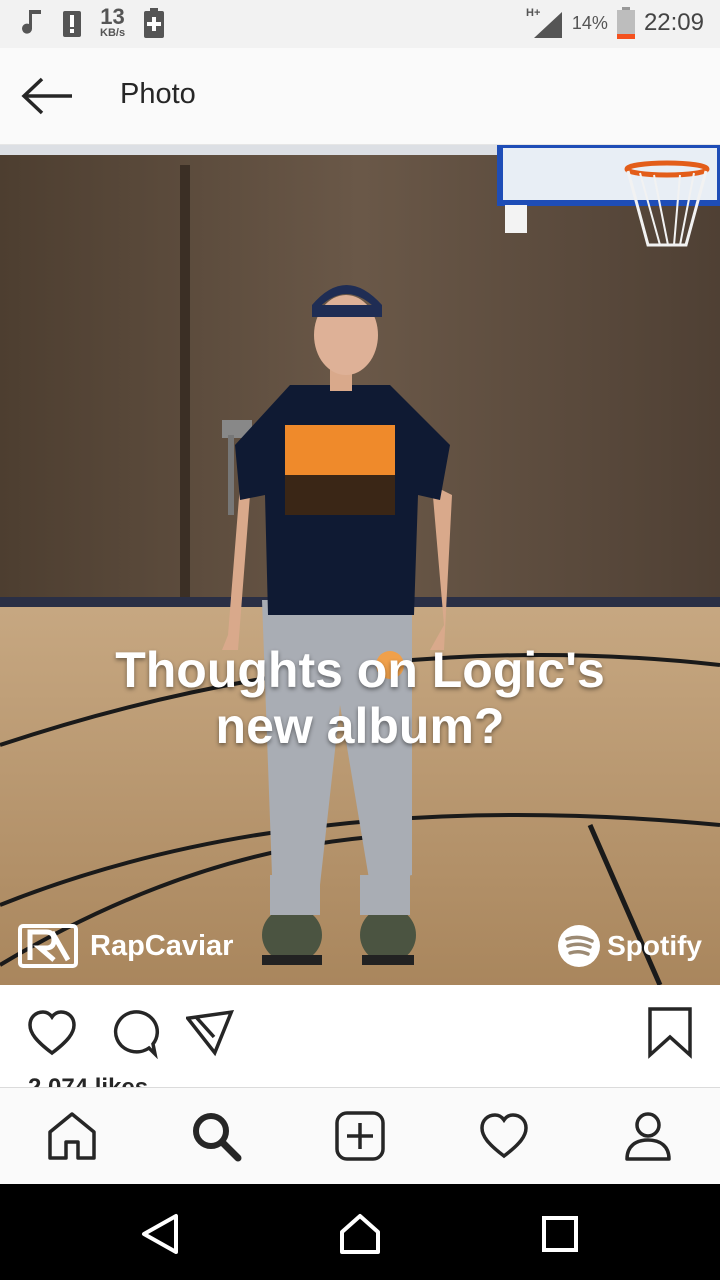  Describe the element at coordinates (360, 96) in the screenshot. I see `app-bar: Photo` at that location.